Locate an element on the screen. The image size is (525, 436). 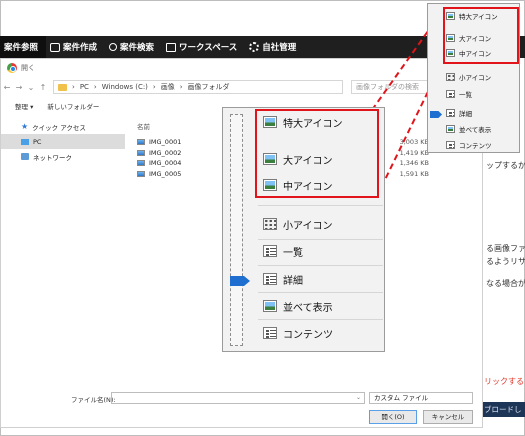
nav-company-admin: 自社管理 is located at coordinates (274, 47).